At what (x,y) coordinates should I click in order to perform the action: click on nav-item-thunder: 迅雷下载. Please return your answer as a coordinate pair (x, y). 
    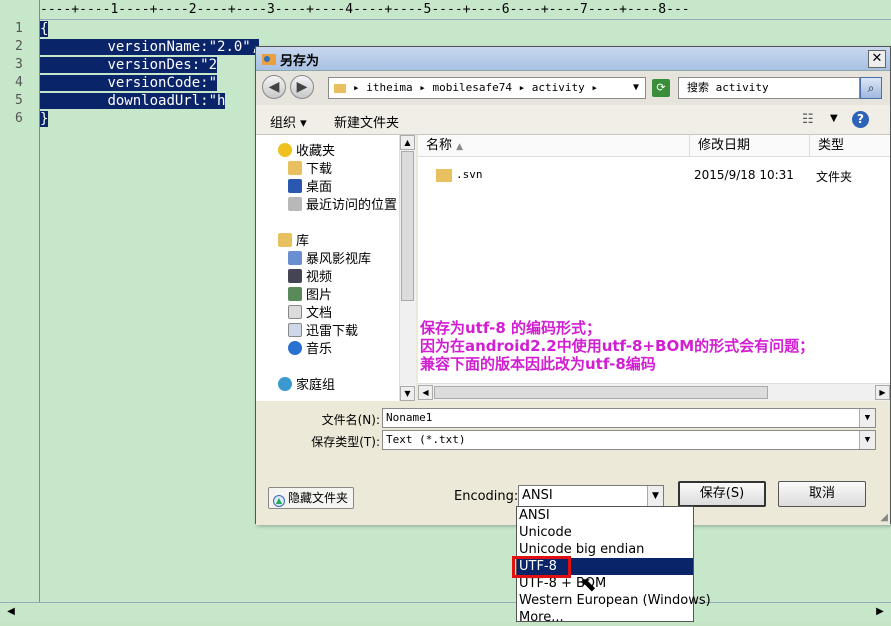
    Looking at the image, I should click on (323, 332).